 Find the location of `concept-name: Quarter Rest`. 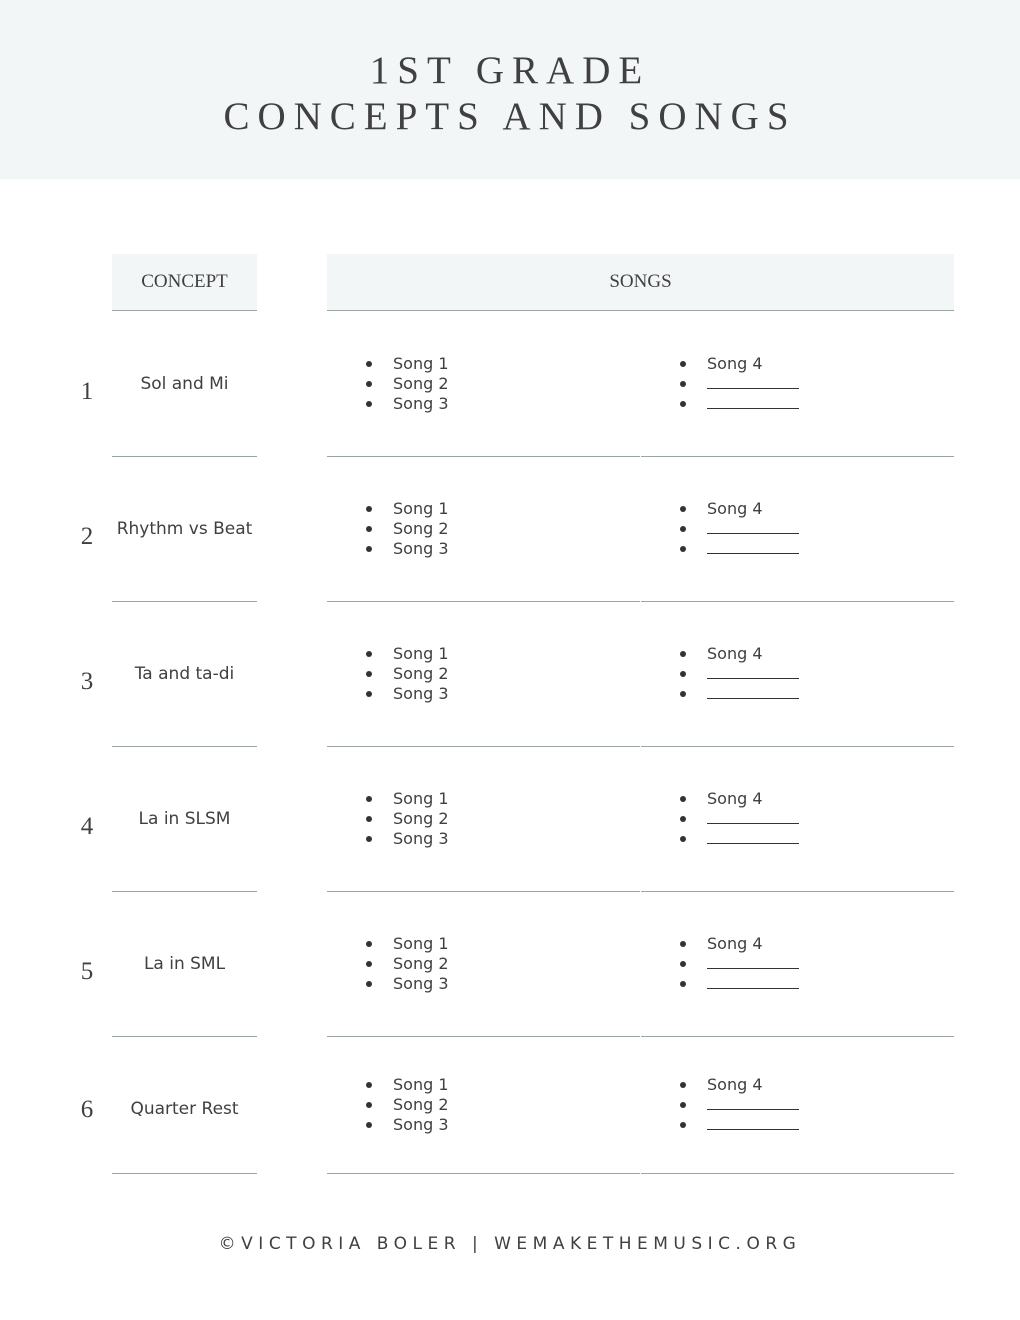

concept-name: Quarter Rest is located at coordinates (184, 1109).